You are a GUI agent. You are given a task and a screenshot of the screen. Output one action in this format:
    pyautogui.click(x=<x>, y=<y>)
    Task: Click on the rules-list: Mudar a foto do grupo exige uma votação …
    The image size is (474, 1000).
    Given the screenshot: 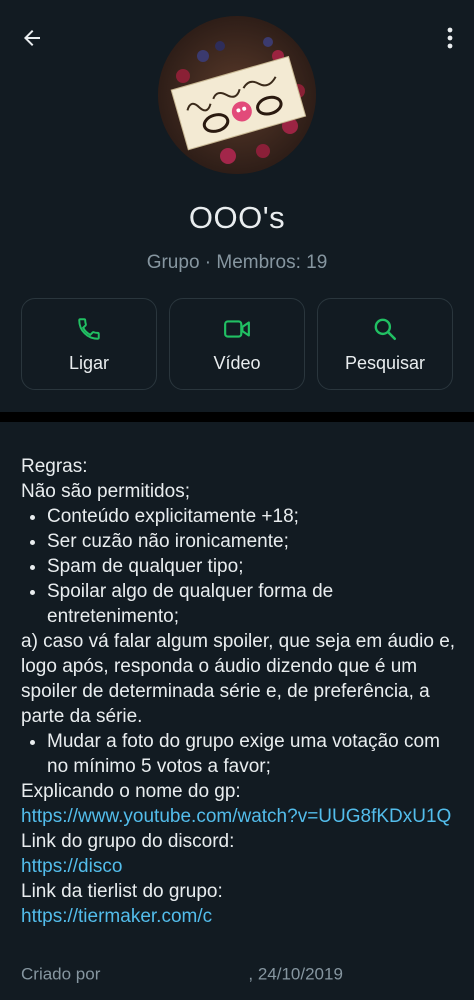 What is the action you would take?
    pyautogui.click(x=241, y=754)
    